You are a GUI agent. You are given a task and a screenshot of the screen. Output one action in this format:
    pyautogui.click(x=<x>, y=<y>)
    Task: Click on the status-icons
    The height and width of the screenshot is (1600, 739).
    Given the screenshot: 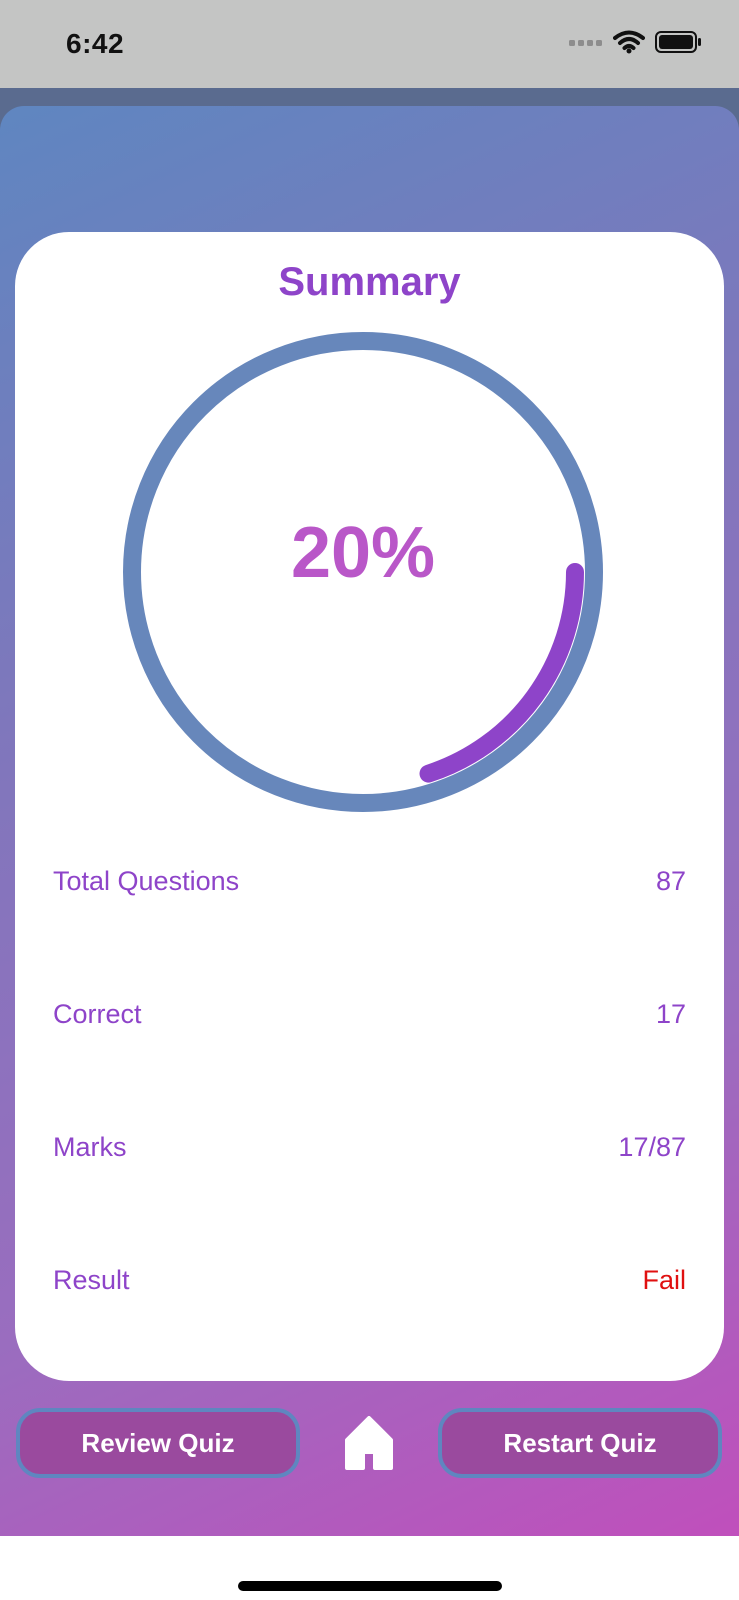 What is the action you would take?
    pyautogui.click(x=636, y=42)
    